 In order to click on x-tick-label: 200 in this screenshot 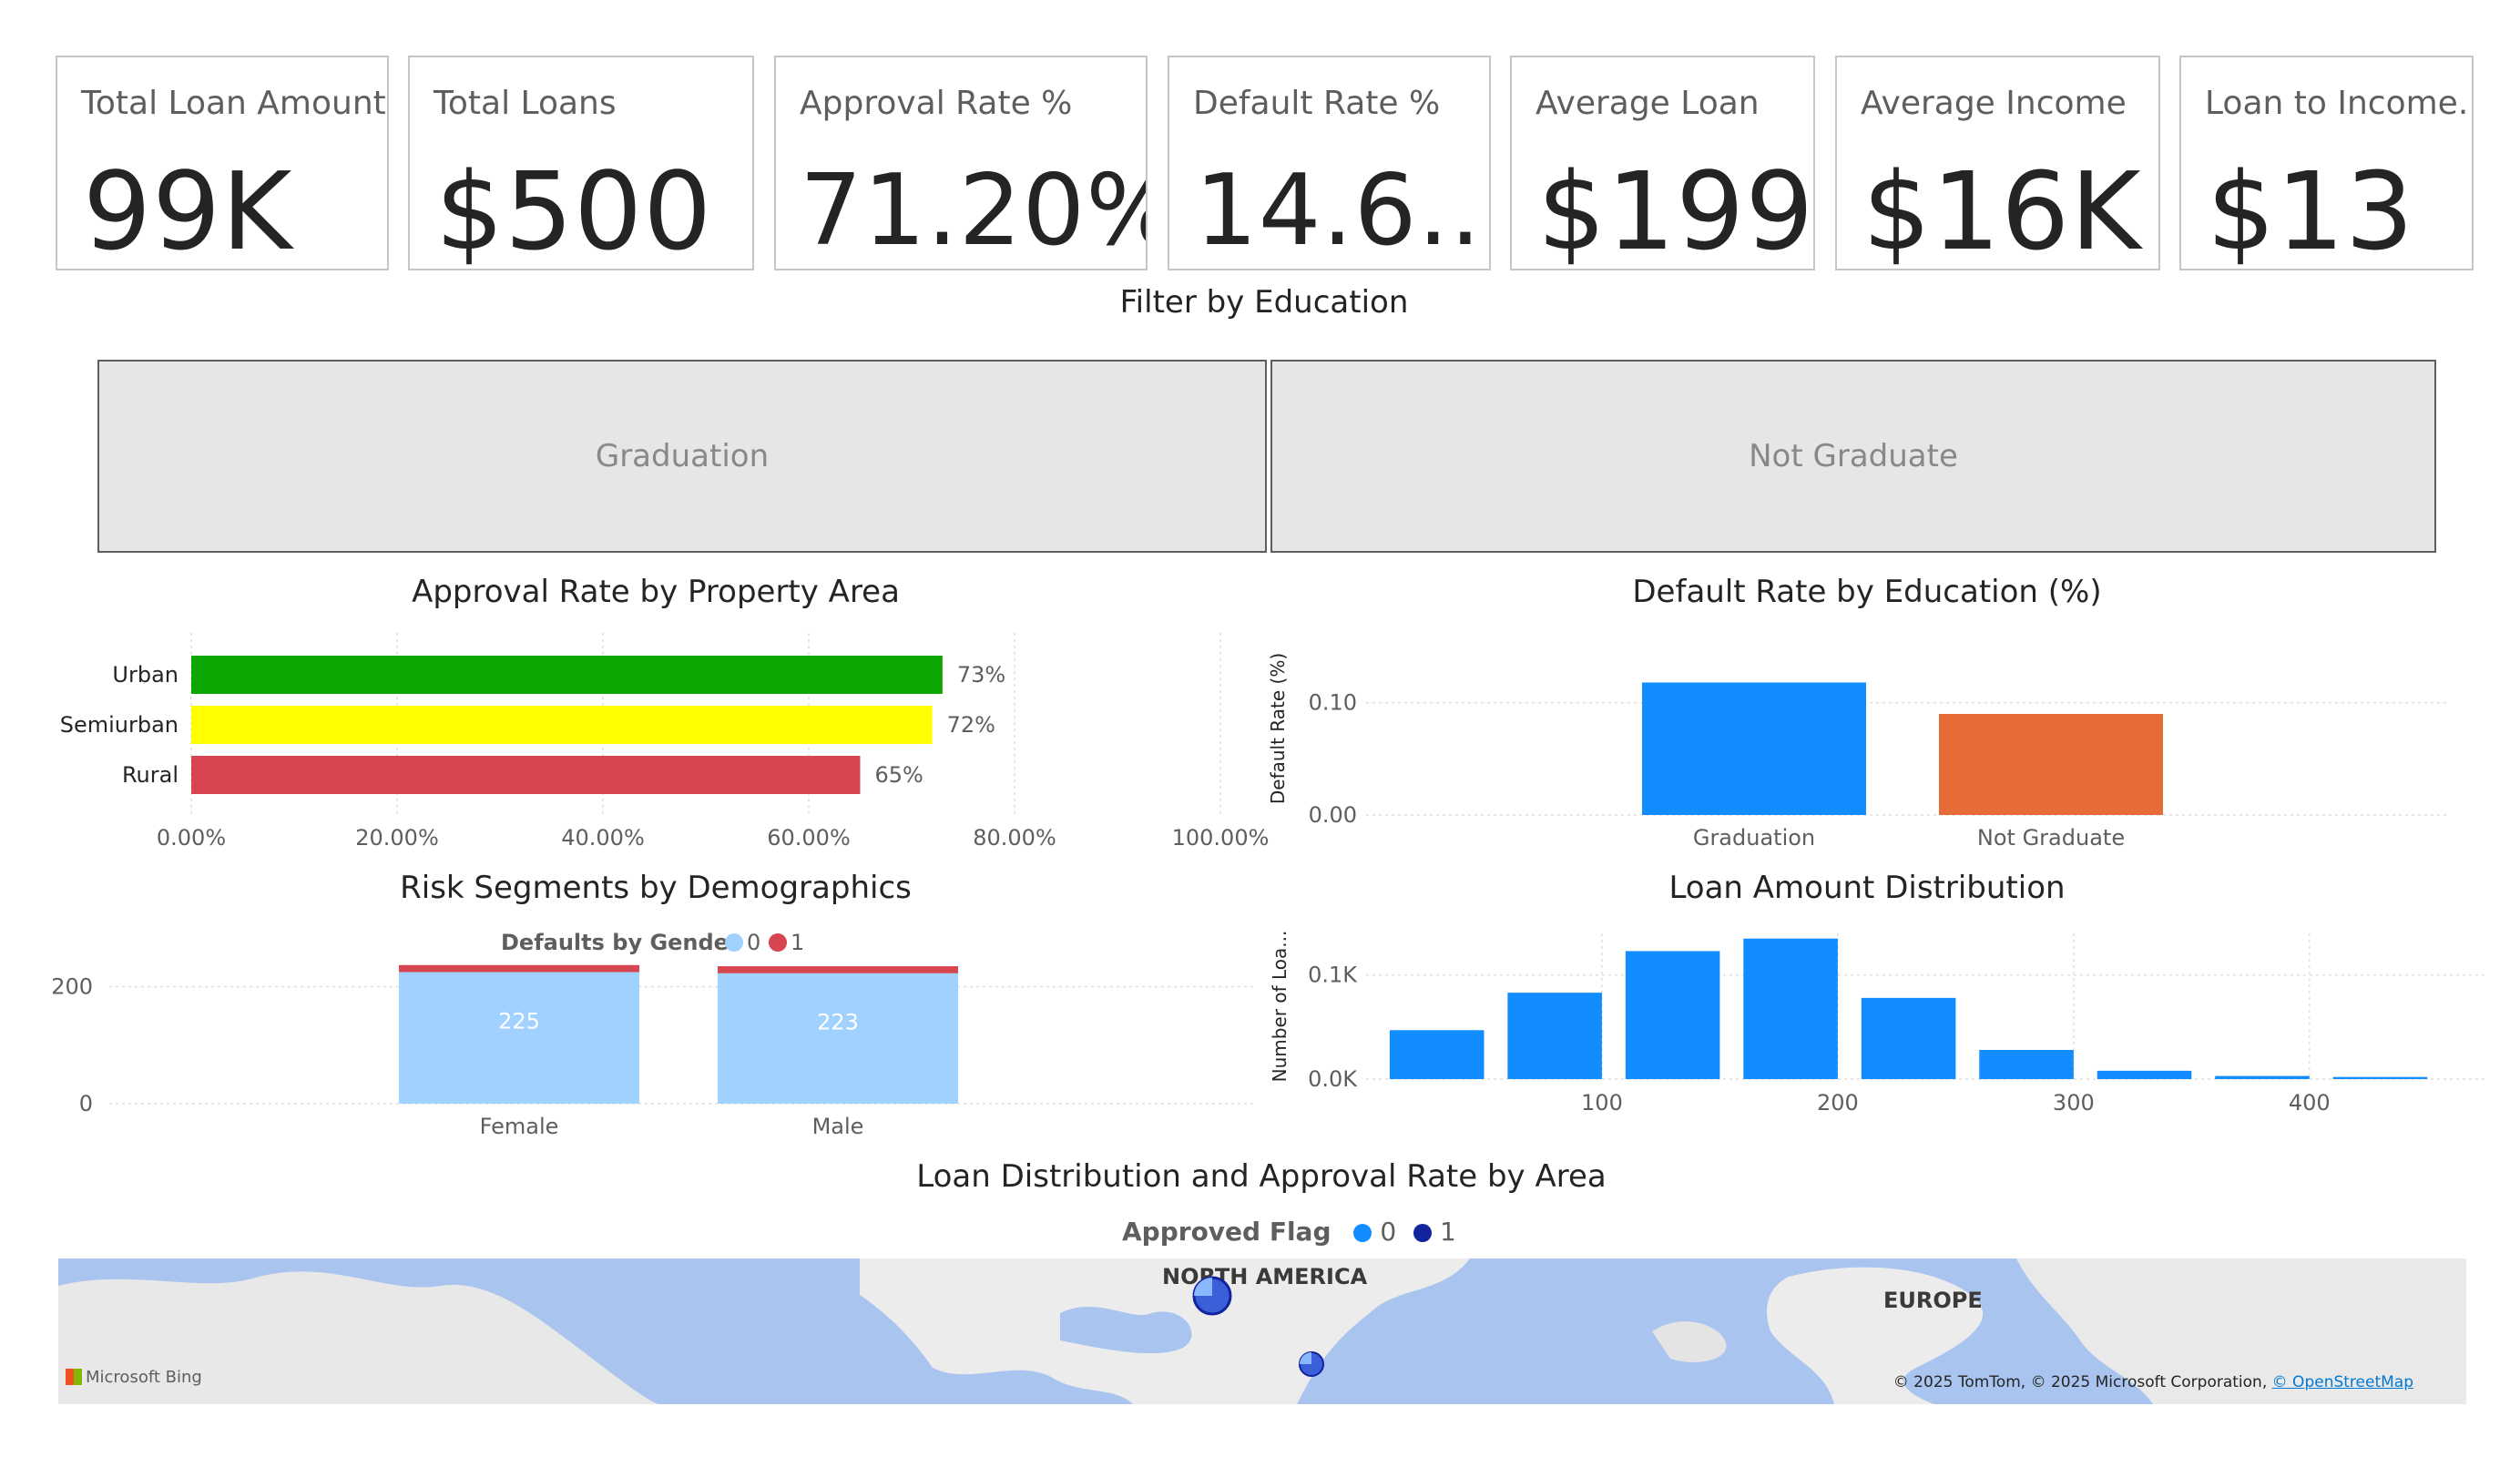, I will do `click(1838, 1103)`.